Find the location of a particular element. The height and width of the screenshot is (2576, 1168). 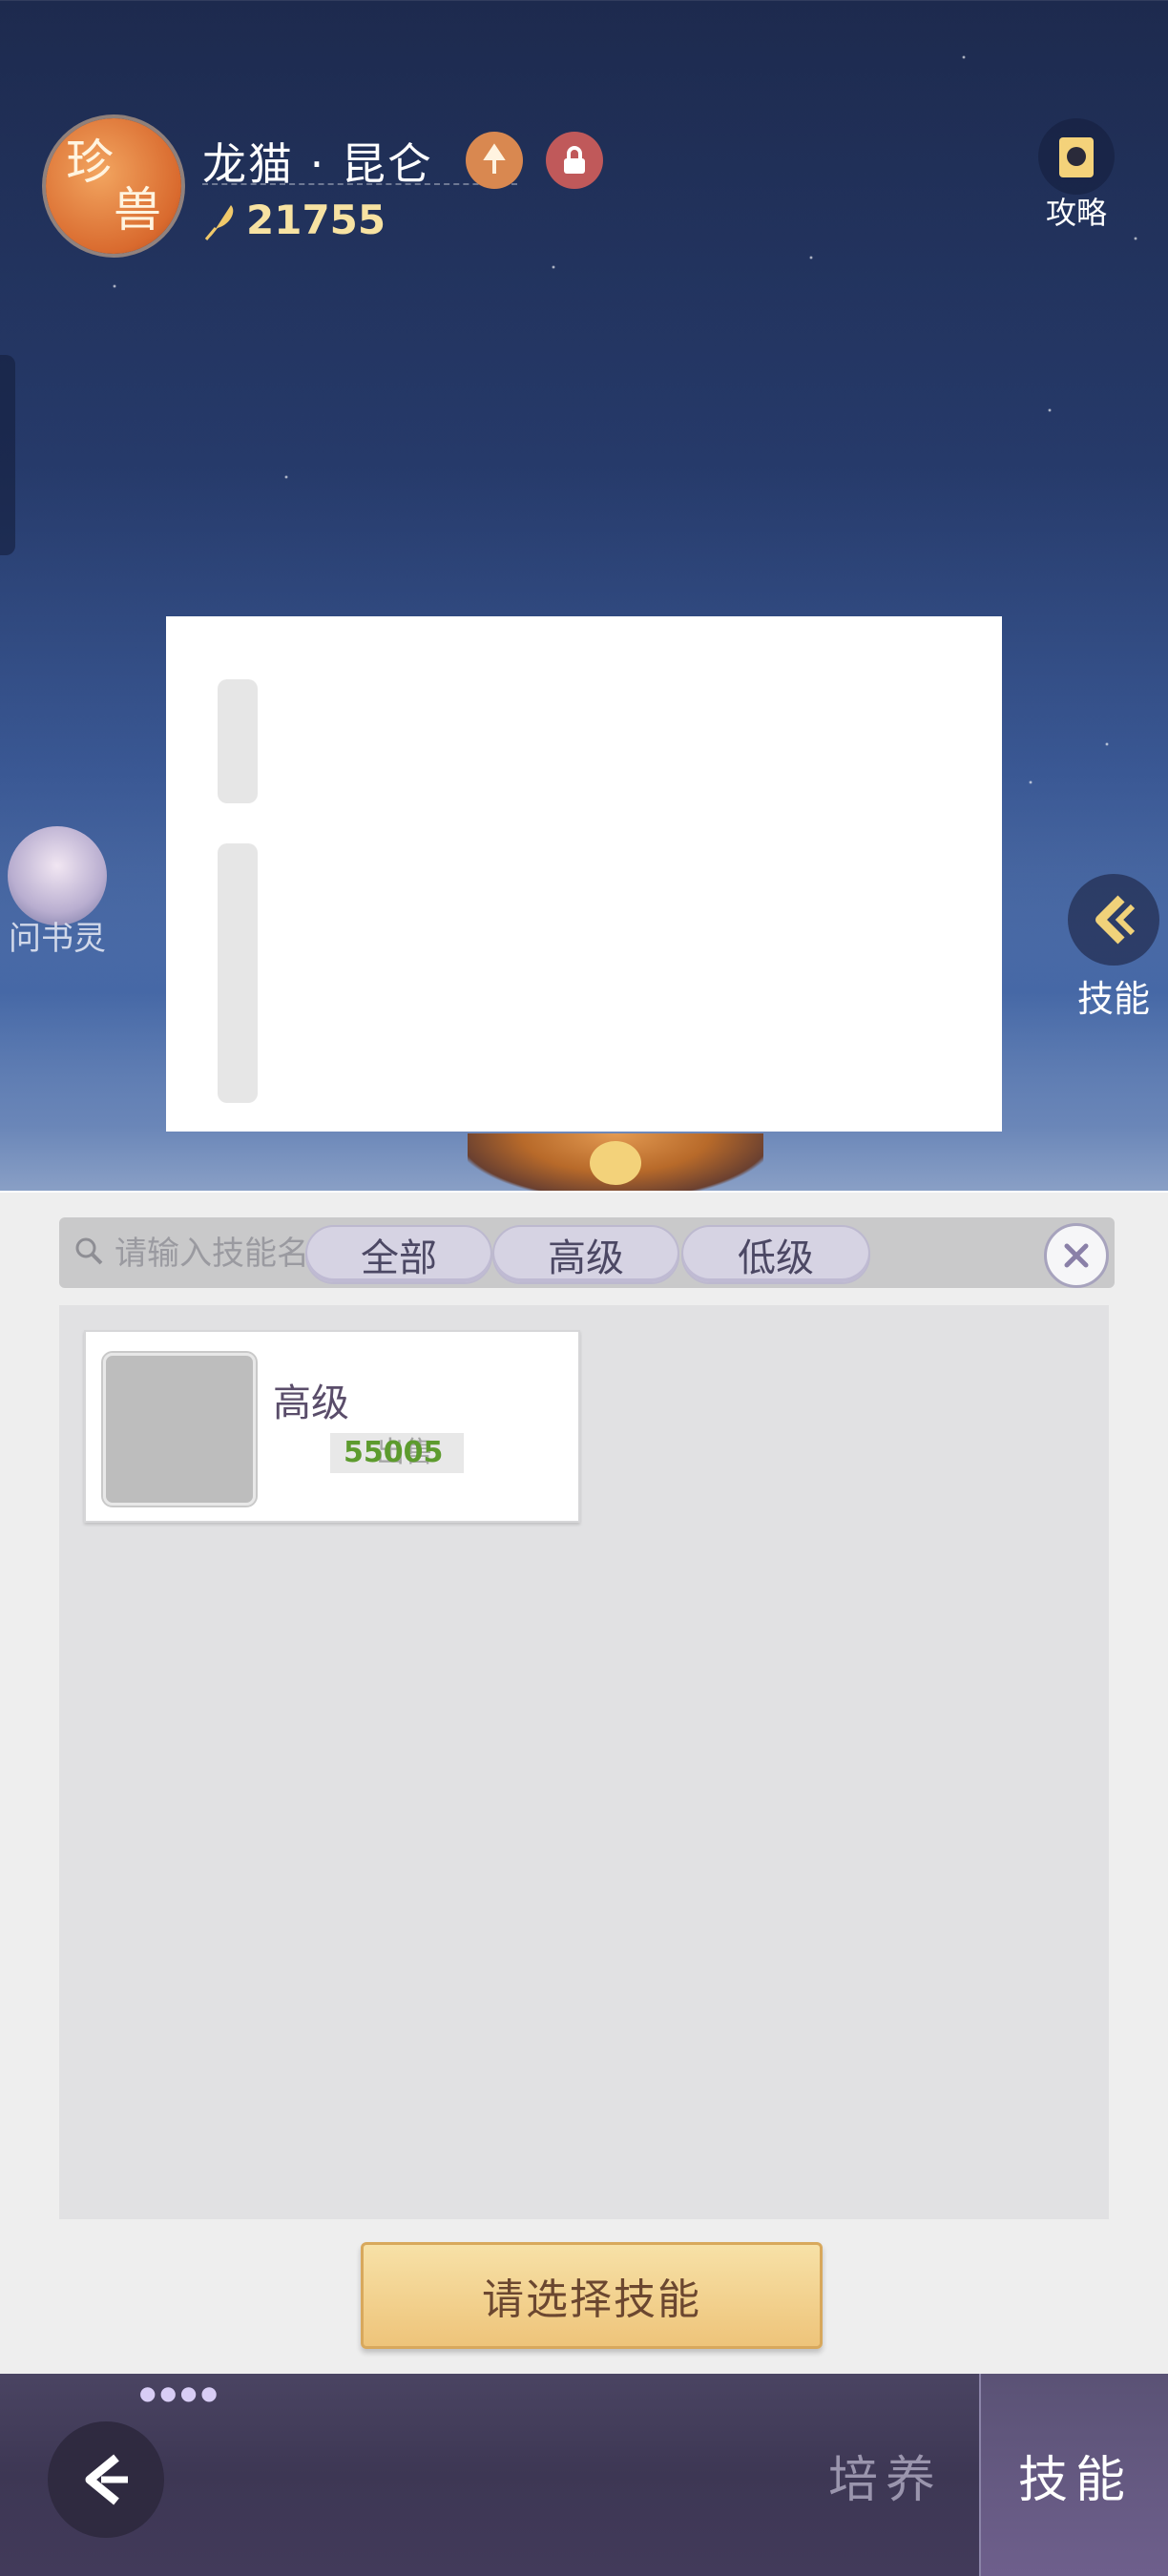

skill-price: 55005 is located at coordinates (394, 1452).